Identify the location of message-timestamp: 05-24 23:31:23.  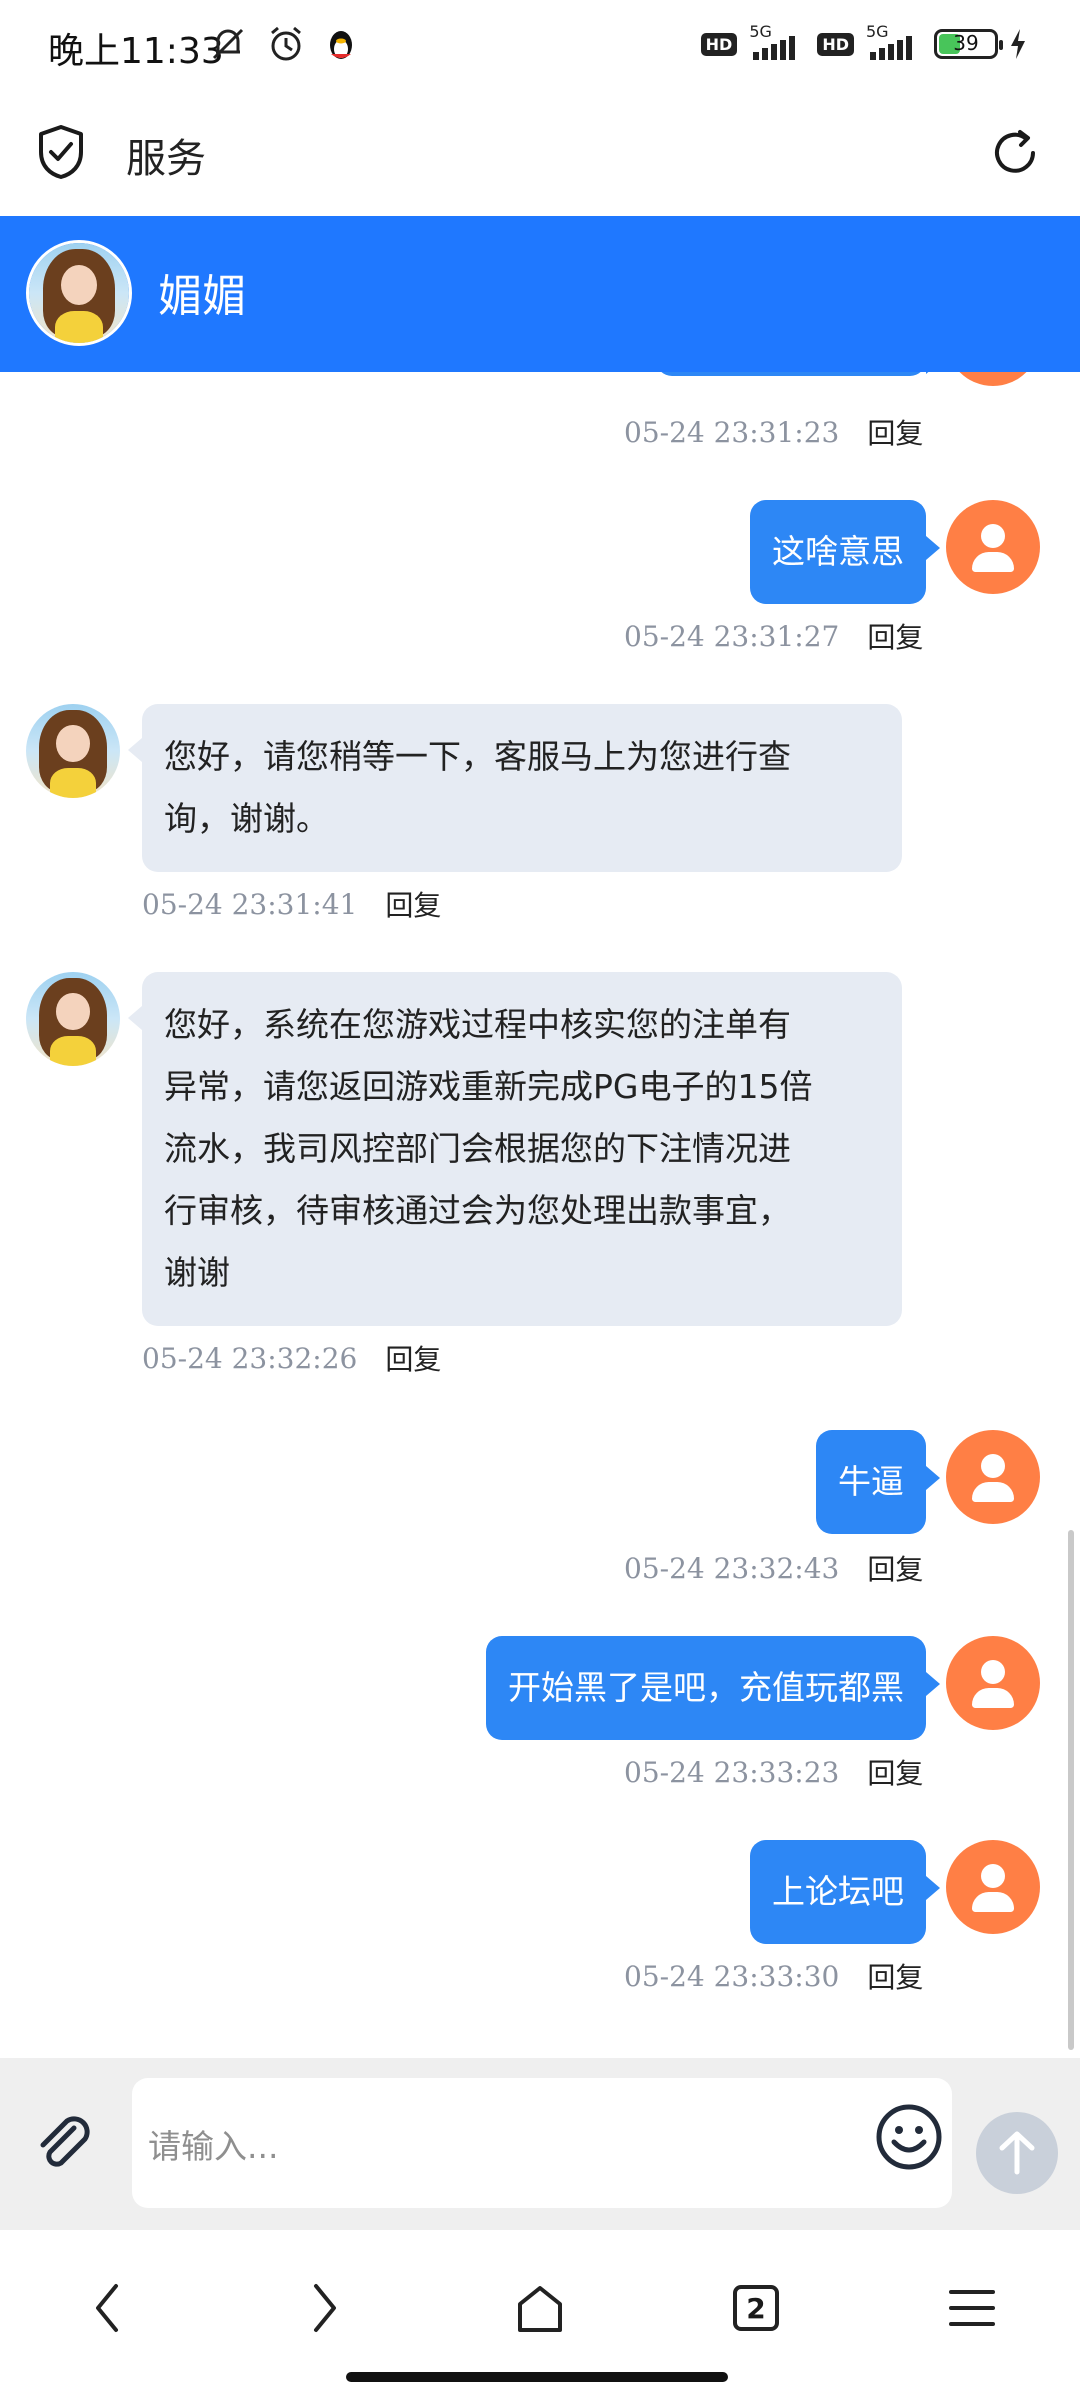
(732, 432).